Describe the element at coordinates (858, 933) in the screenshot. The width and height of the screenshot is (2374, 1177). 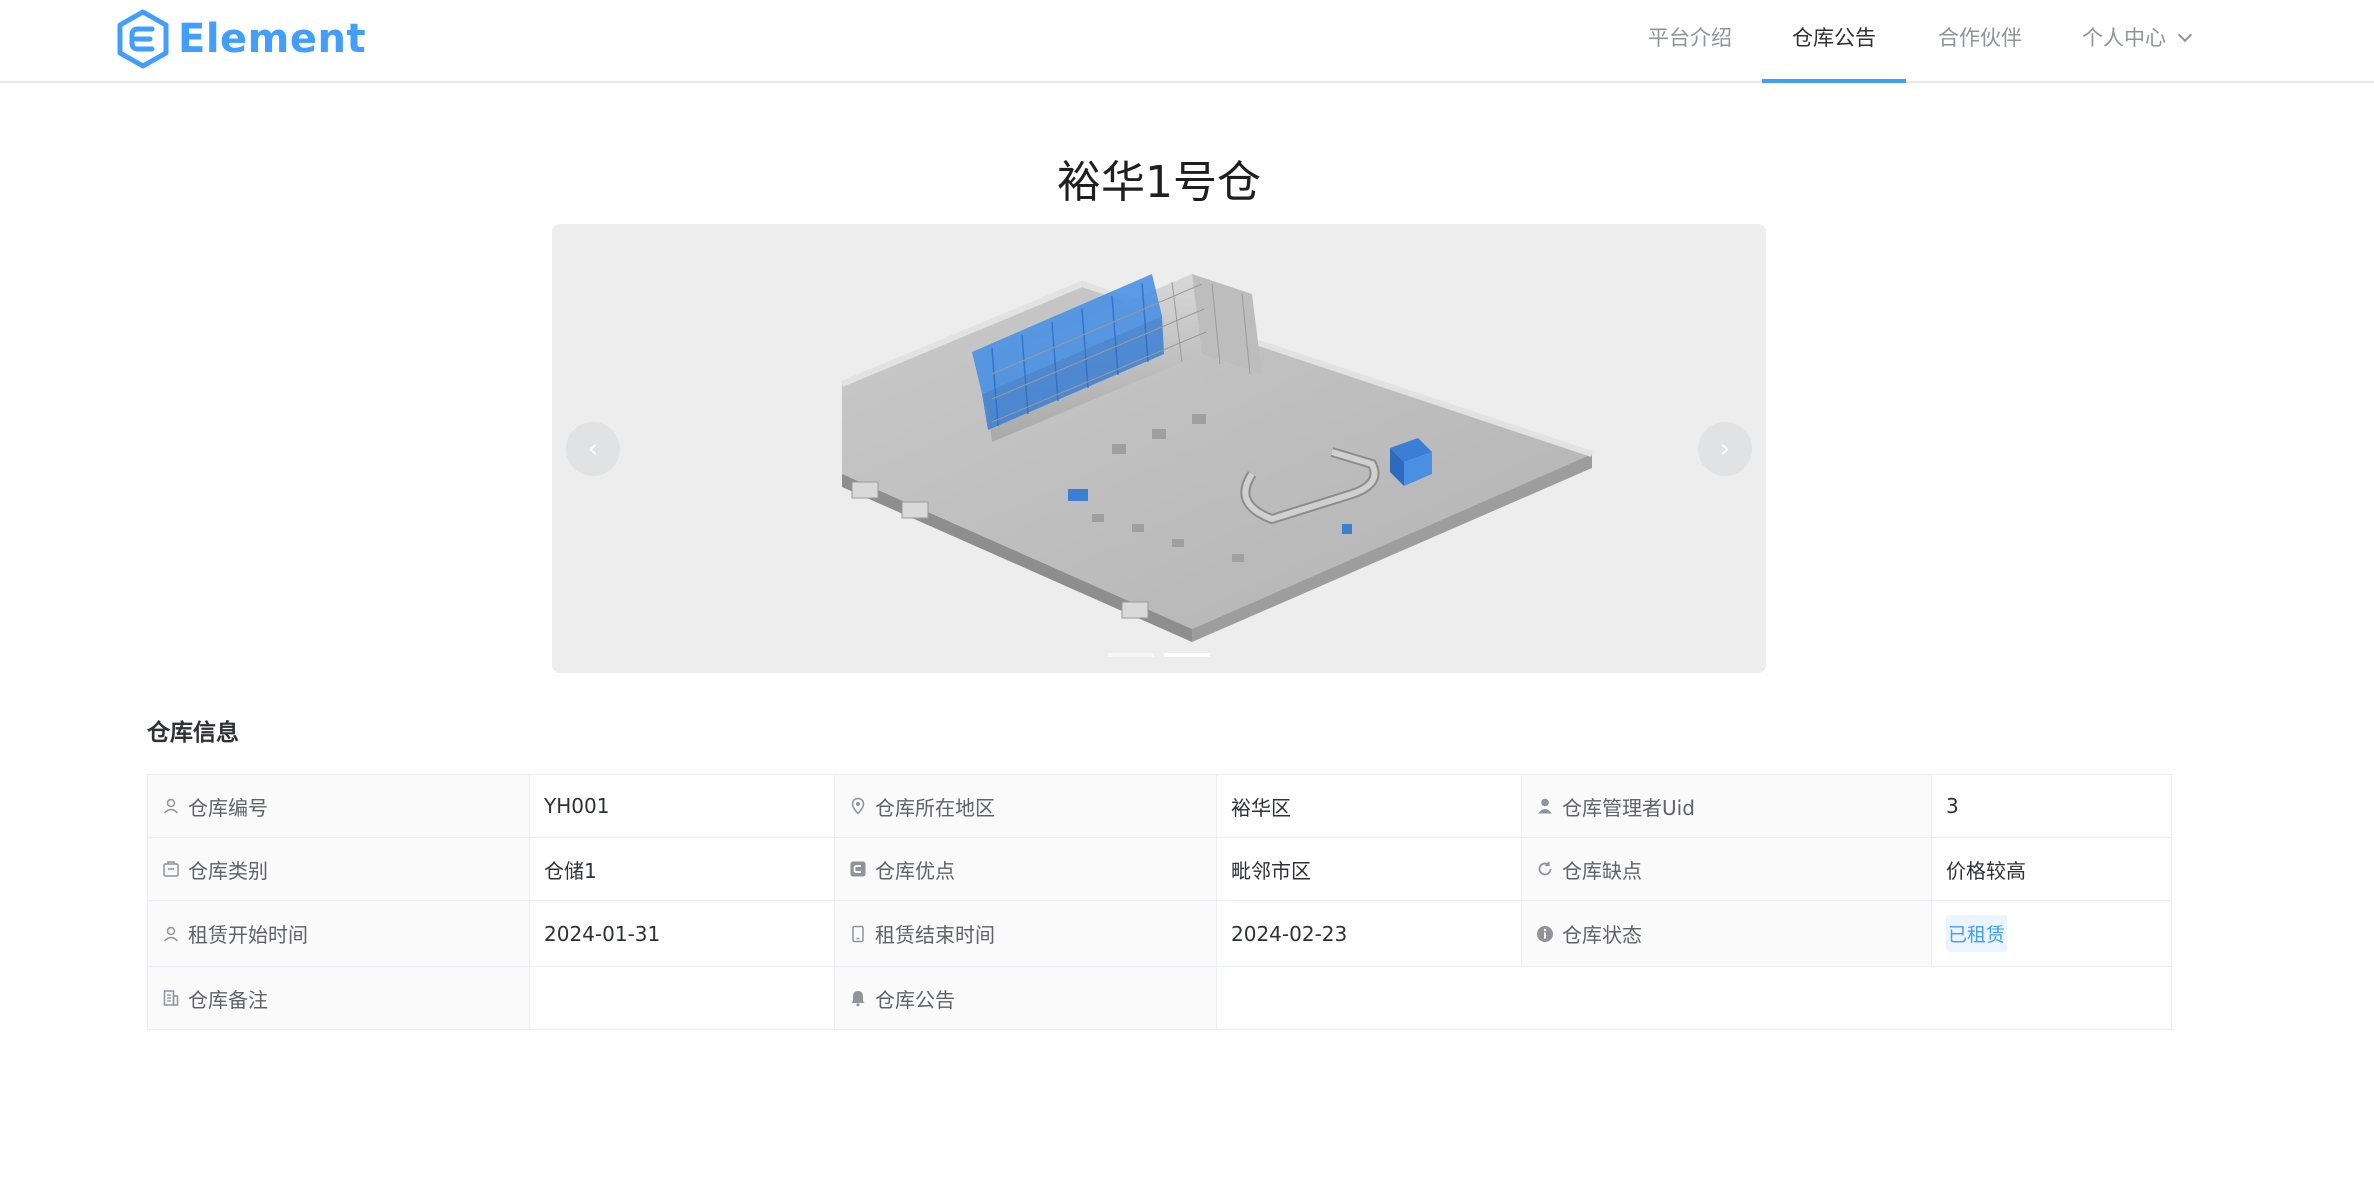
I see `mobile-phone-icon` at that location.